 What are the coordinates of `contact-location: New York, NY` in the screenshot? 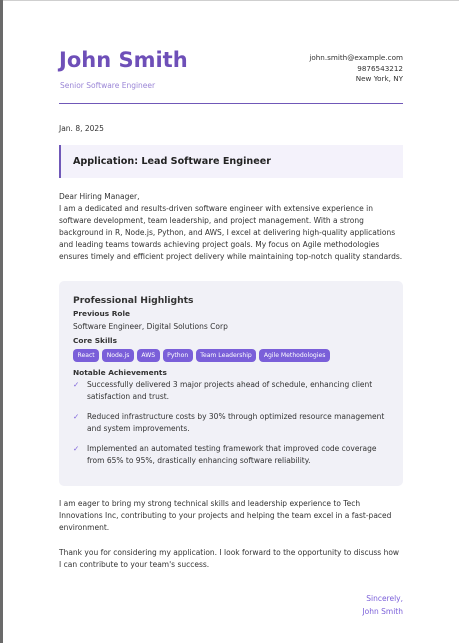 It's located at (379, 79).